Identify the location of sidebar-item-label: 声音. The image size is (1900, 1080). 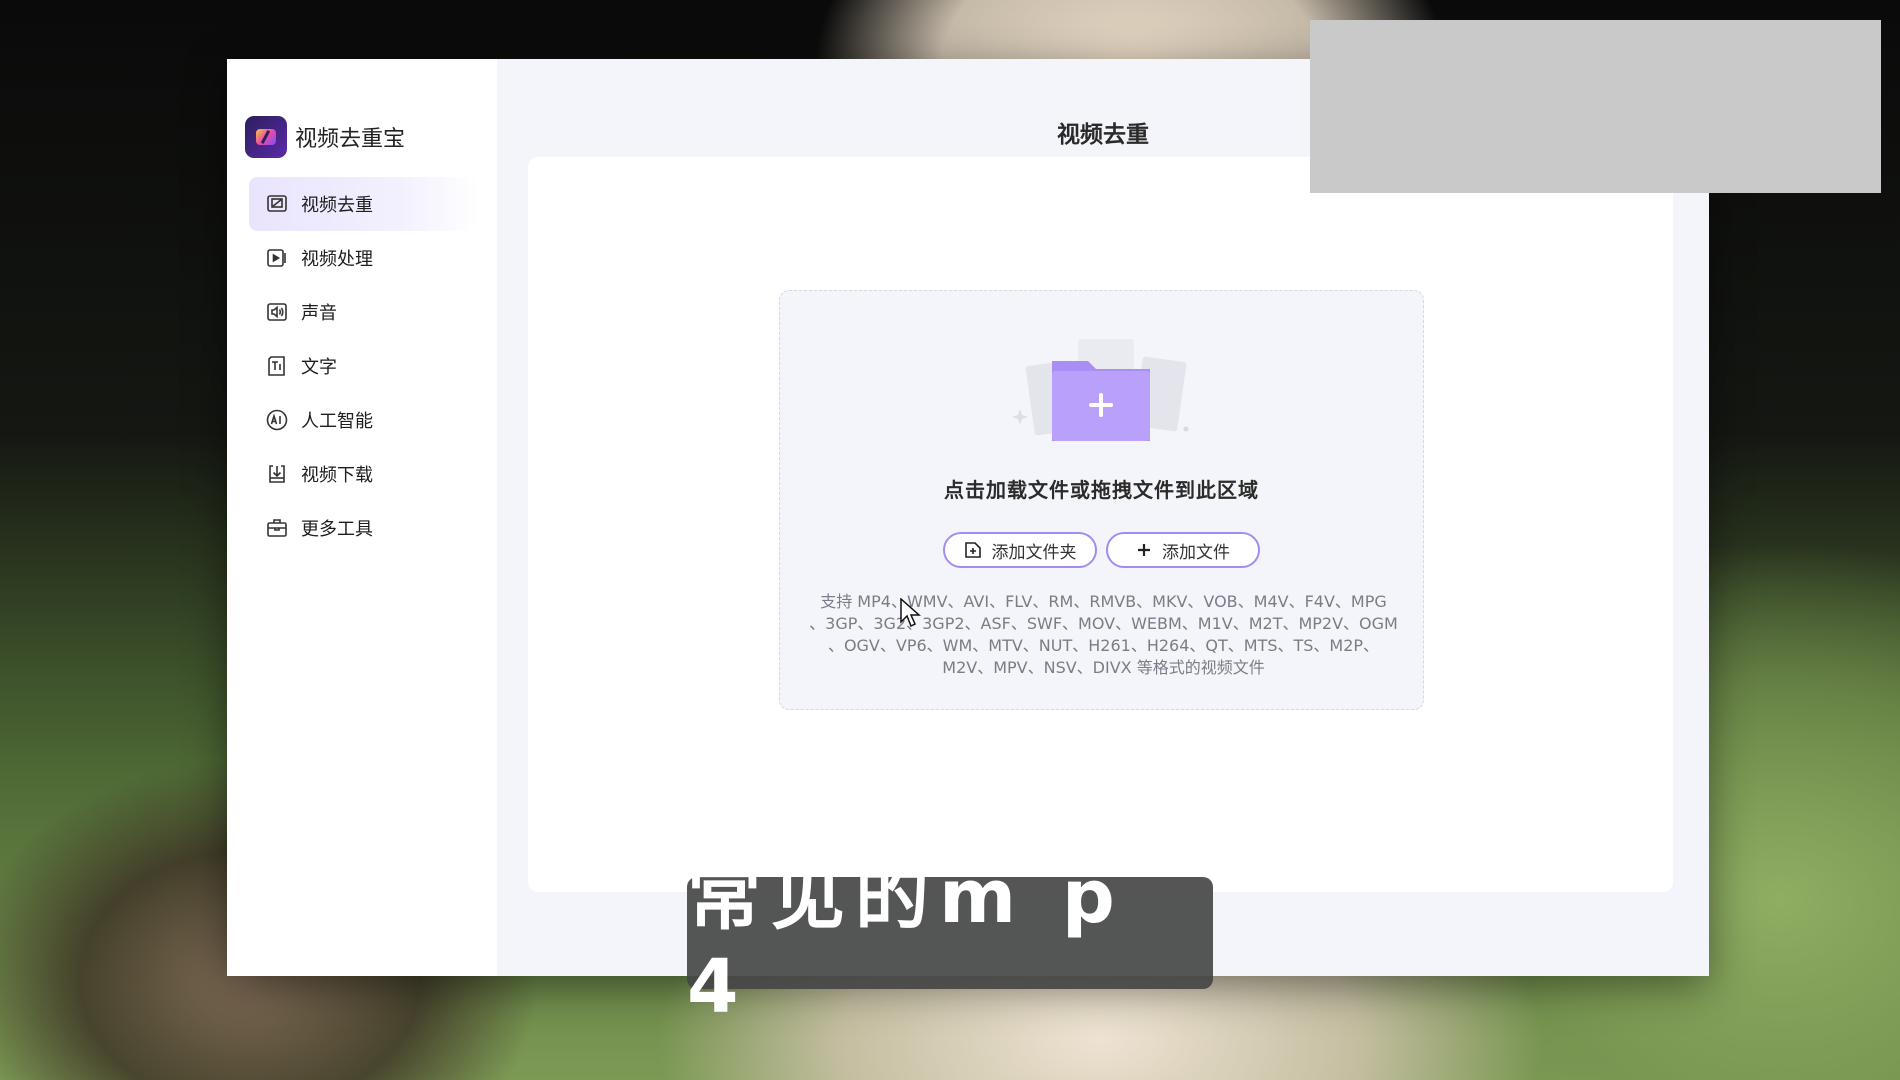
(319, 313).